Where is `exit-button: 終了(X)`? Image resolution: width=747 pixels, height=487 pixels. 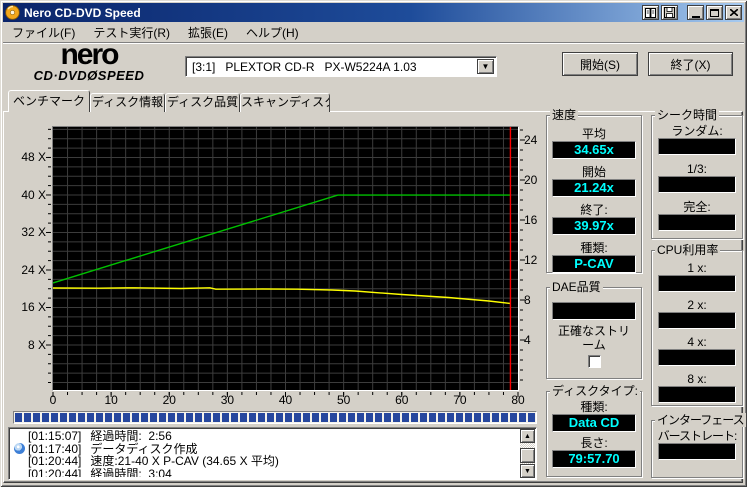 exit-button: 終了(X) is located at coordinates (690, 64).